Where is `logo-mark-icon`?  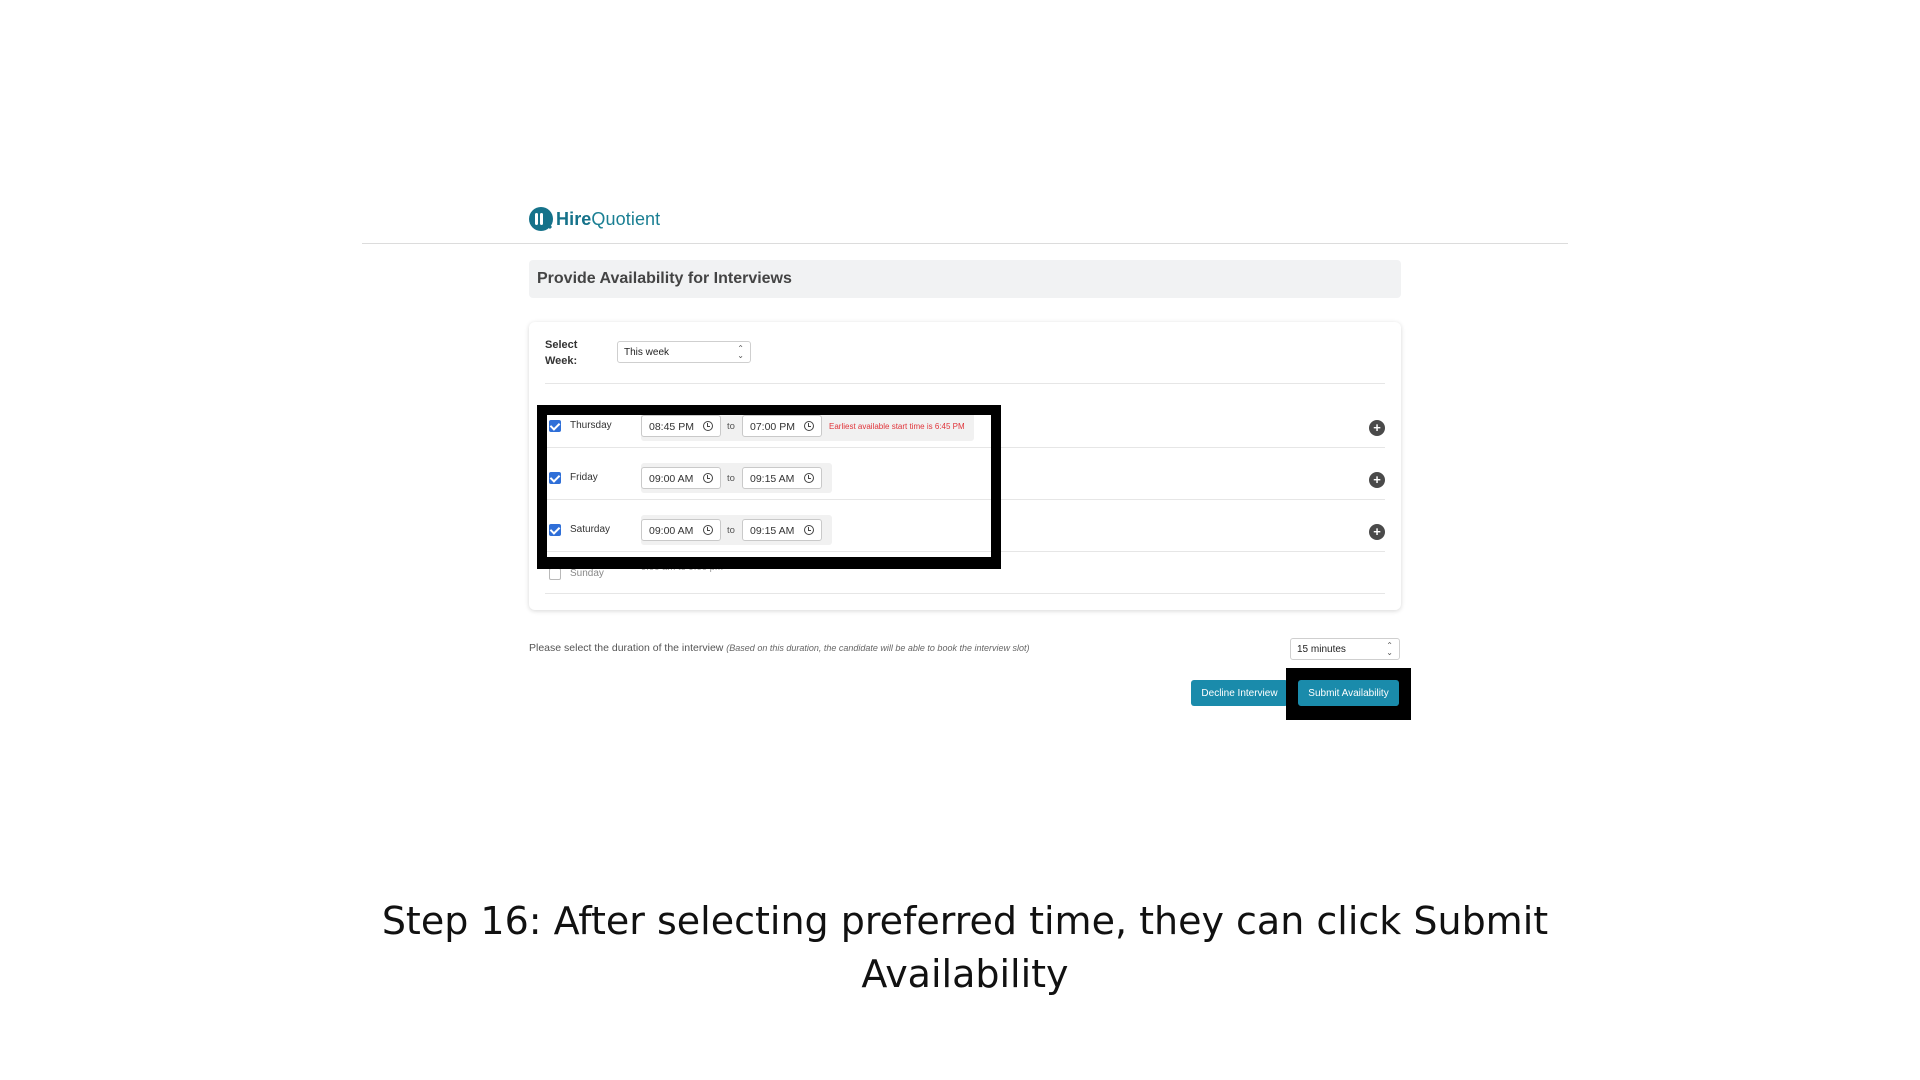 logo-mark-icon is located at coordinates (541, 219).